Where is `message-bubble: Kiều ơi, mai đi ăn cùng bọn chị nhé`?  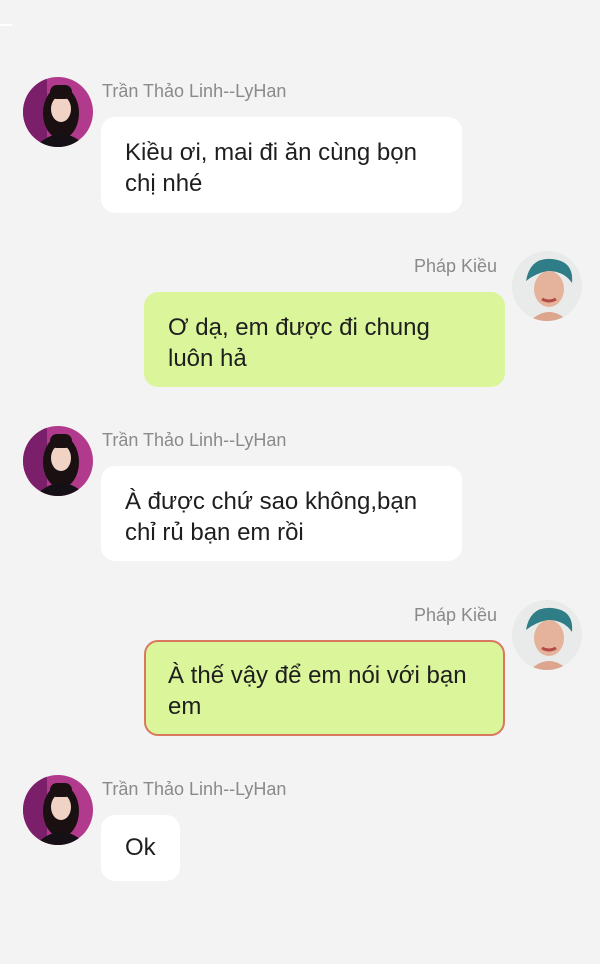 message-bubble: Kiều ơi, mai đi ăn cùng bọn chị nhé is located at coordinates (281, 165).